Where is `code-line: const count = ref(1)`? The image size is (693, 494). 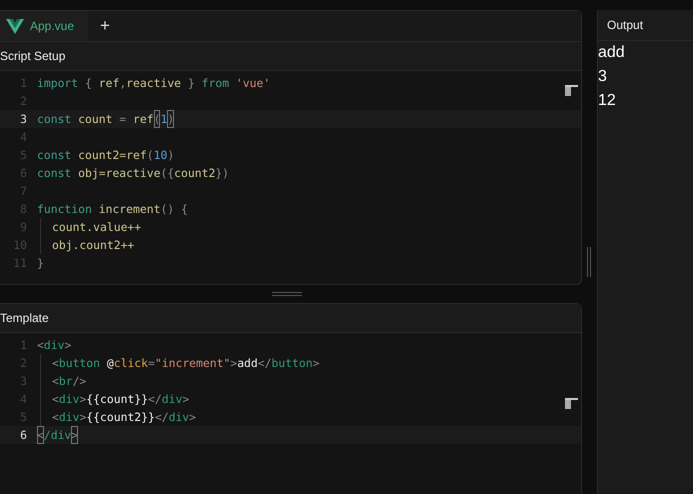 code-line: const count = ref(1) is located at coordinates (105, 119).